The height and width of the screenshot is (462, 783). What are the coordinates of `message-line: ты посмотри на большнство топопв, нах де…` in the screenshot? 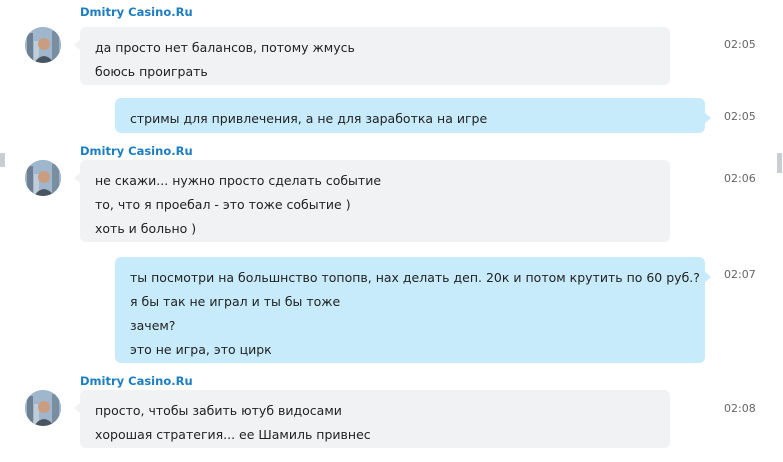 It's located at (415, 277).